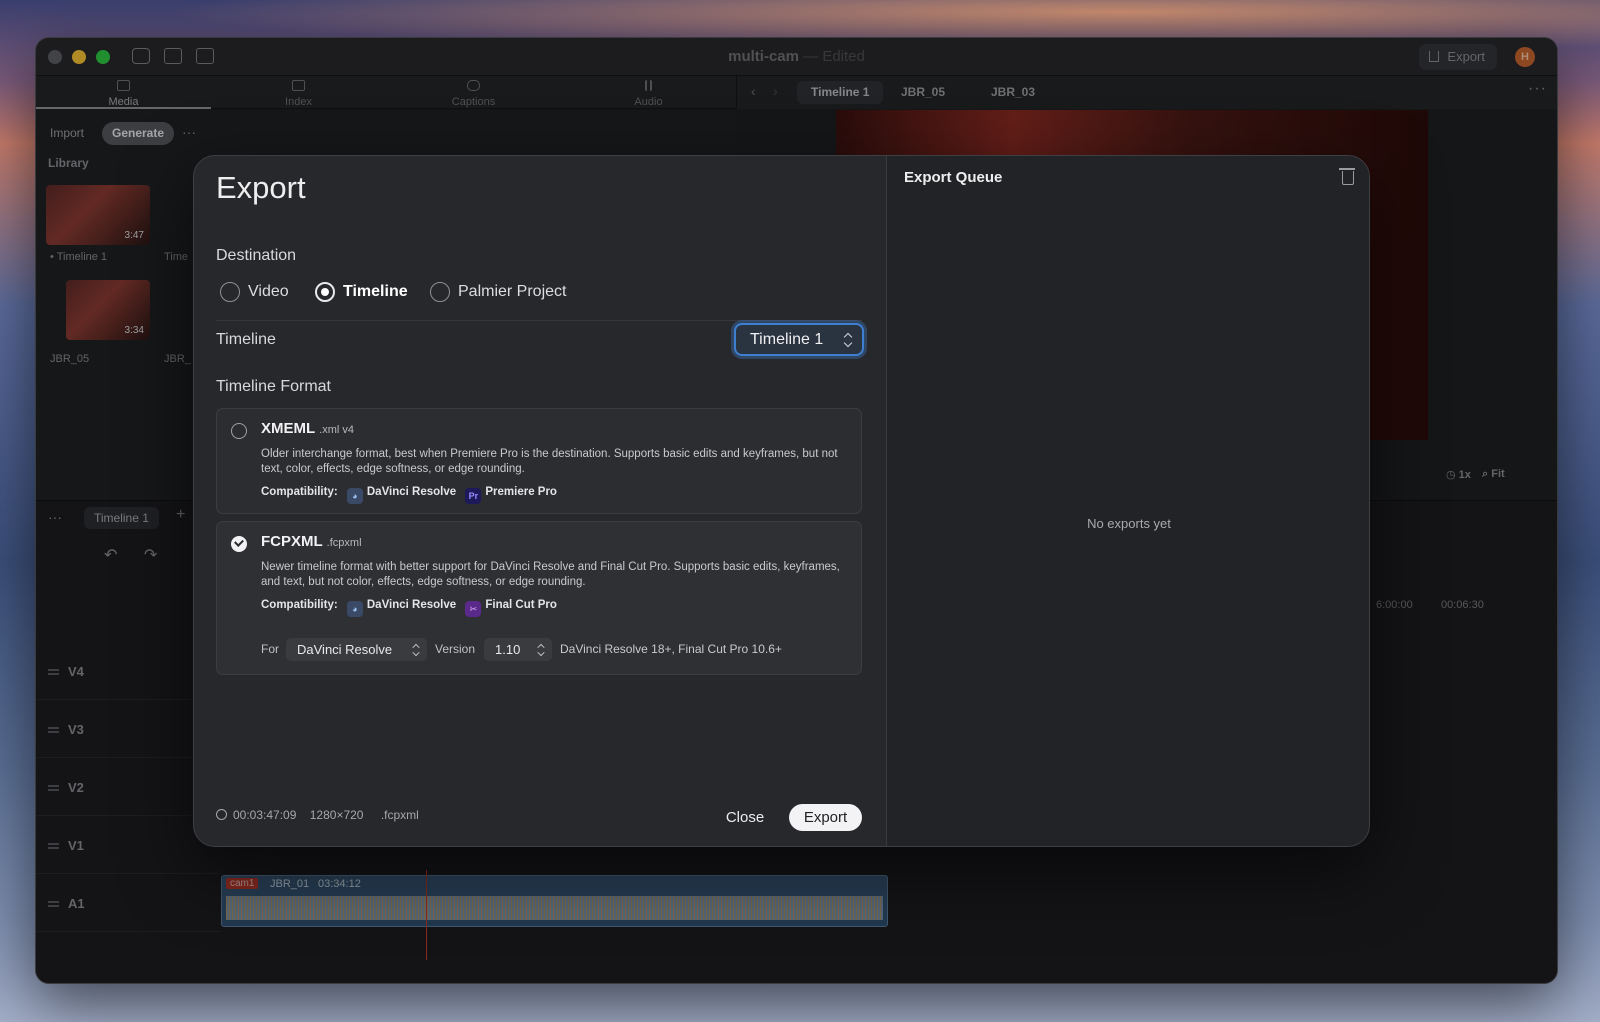  What do you see at coordinates (375, 292) in the screenshot?
I see `destination-timeline-label: Timeline` at bounding box center [375, 292].